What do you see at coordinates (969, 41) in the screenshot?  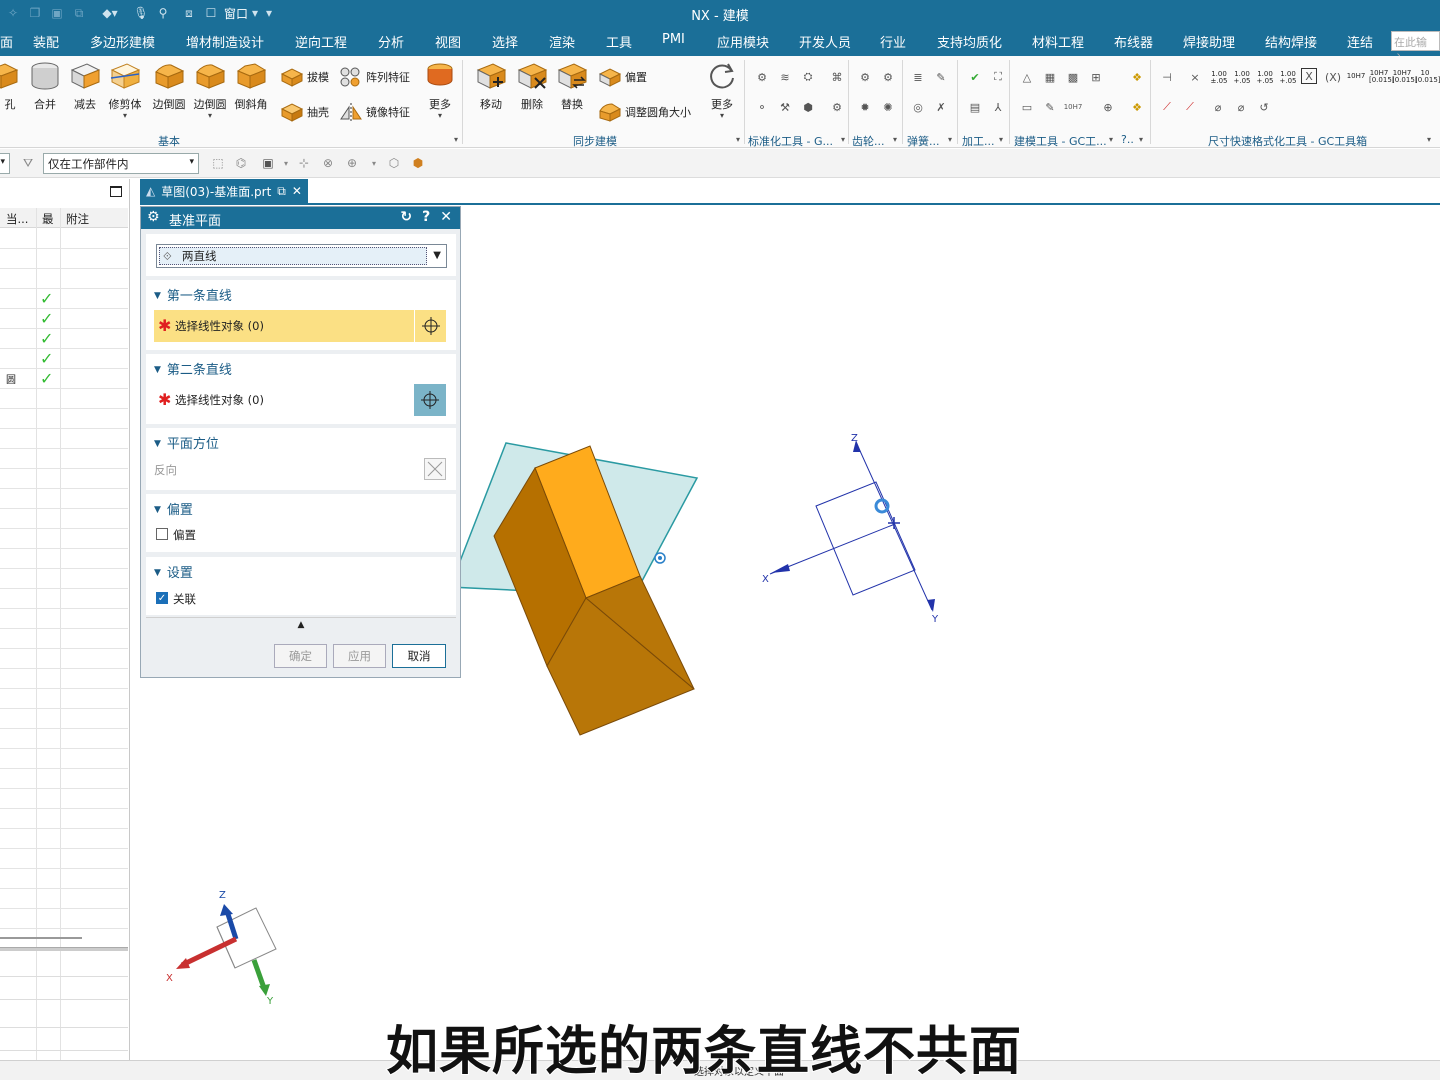 I see `tab-homogenization: 支持均质化` at bounding box center [969, 41].